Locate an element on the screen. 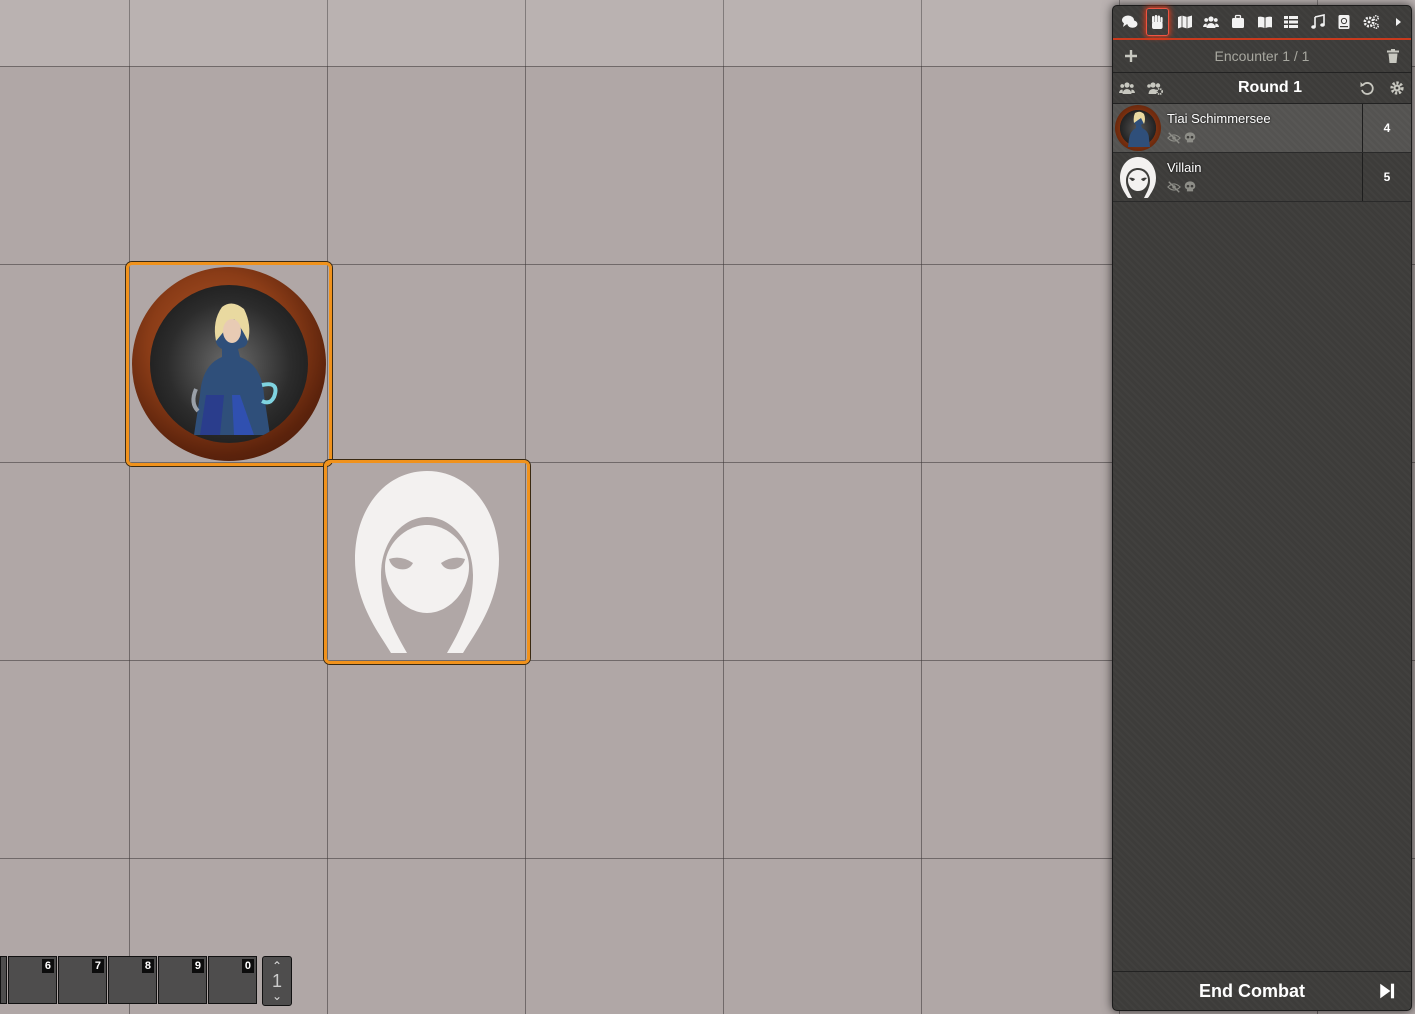 This screenshot has width=1415, height=1014. slot-number: 6 is located at coordinates (47, 966).